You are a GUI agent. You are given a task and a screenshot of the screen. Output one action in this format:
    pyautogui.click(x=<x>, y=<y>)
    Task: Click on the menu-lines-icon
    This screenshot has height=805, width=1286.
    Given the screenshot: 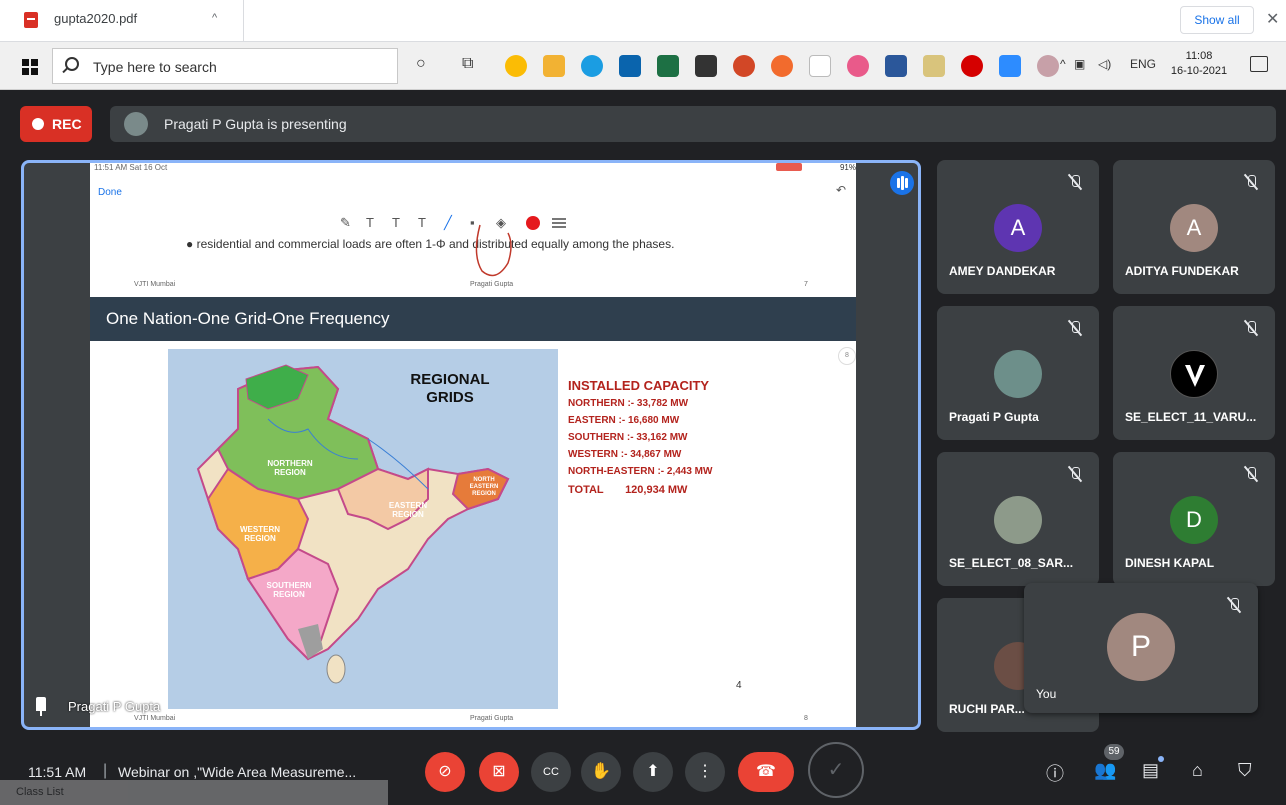 What is the action you would take?
    pyautogui.click(x=559, y=223)
    